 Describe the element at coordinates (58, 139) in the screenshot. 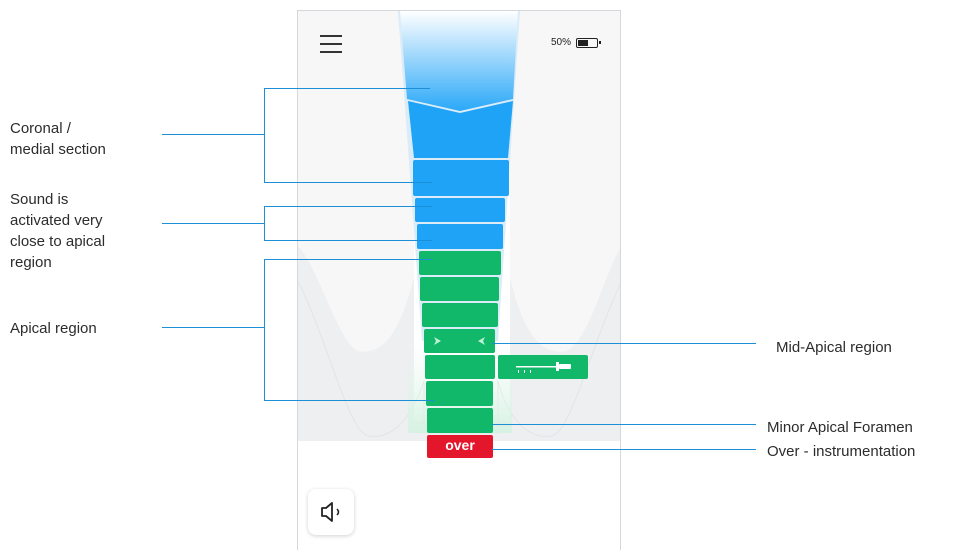

I see `callout-coronal: Coronal / medial section` at that location.